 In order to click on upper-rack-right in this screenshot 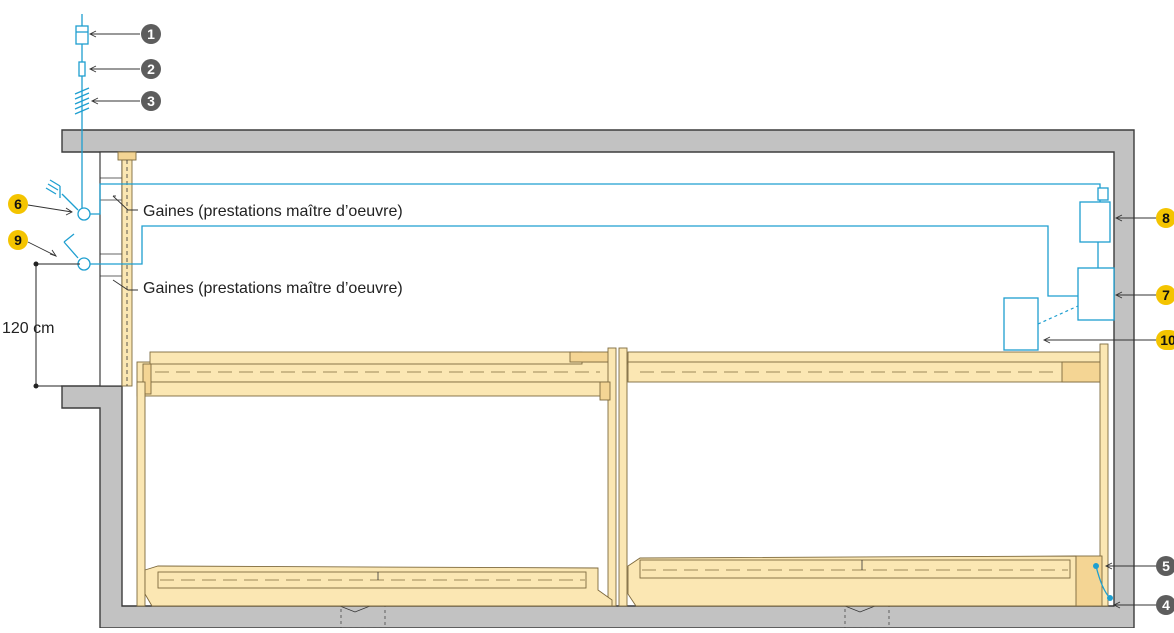, I will do `click(866, 367)`.